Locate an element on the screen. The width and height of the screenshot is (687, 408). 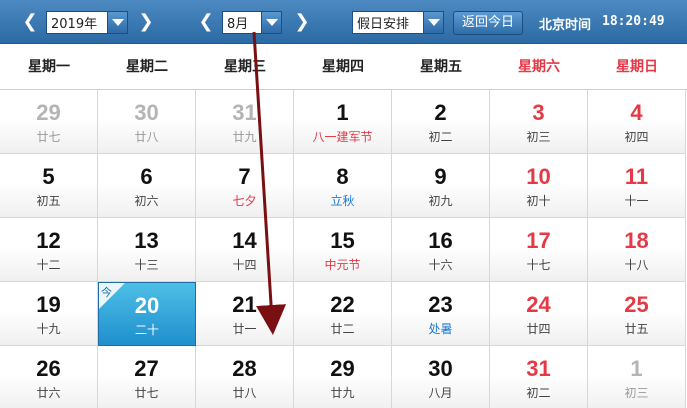
lunar-date: 十九 is located at coordinates (48, 329).